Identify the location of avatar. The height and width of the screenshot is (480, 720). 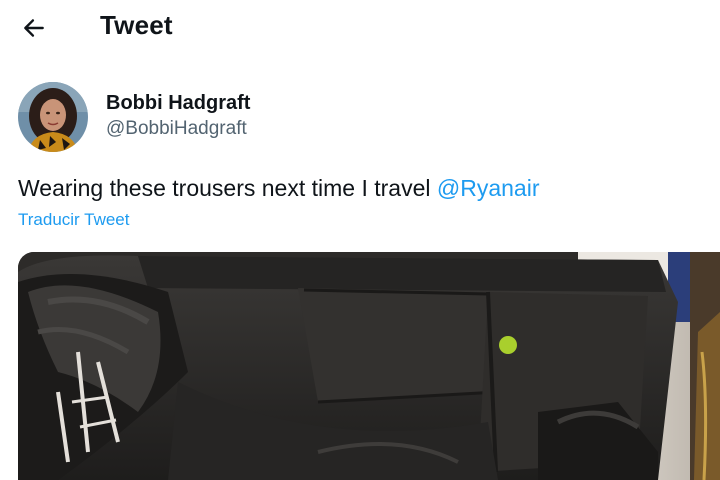
(53, 117).